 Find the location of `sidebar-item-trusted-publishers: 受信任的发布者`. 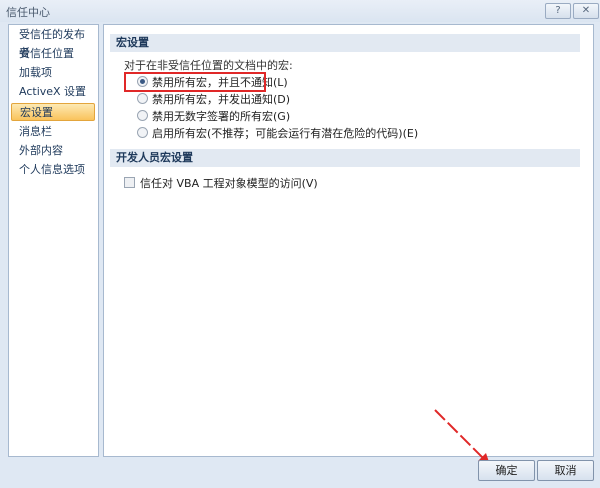

sidebar-item-trusted-publishers: 受信任的发布者 is located at coordinates (53, 42).